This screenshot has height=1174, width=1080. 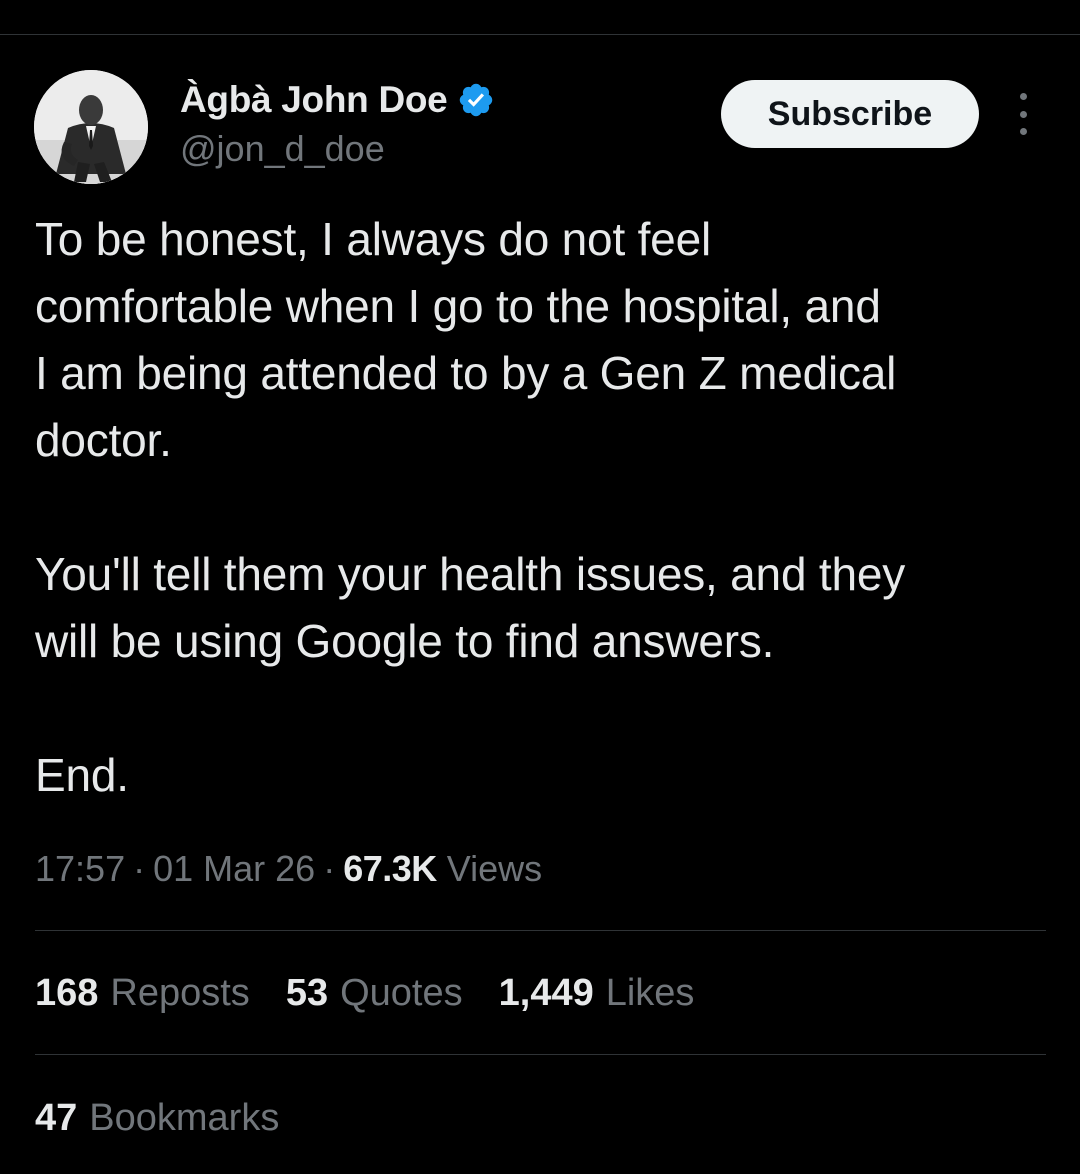 I want to click on quotes-stat: 53 Quotes, so click(x=374, y=993).